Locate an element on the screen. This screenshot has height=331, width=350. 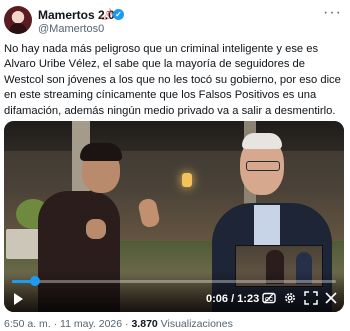
video-frame-lamp is located at coordinates (187, 180).